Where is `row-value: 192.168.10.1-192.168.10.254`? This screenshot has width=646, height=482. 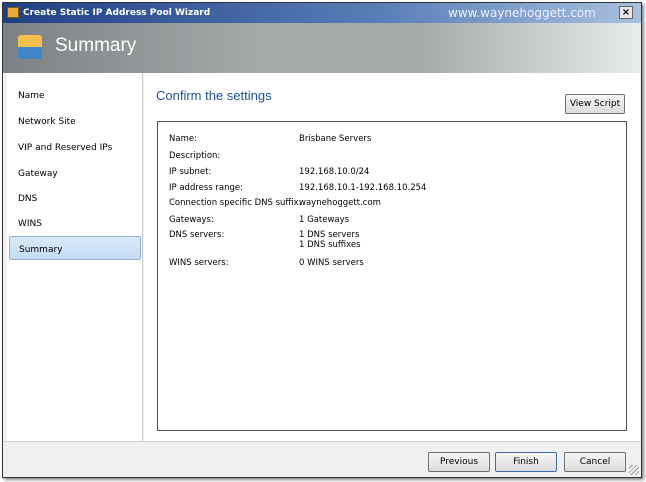 row-value: 192.168.10.1-192.168.10.254 is located at coordinates (363, 188).